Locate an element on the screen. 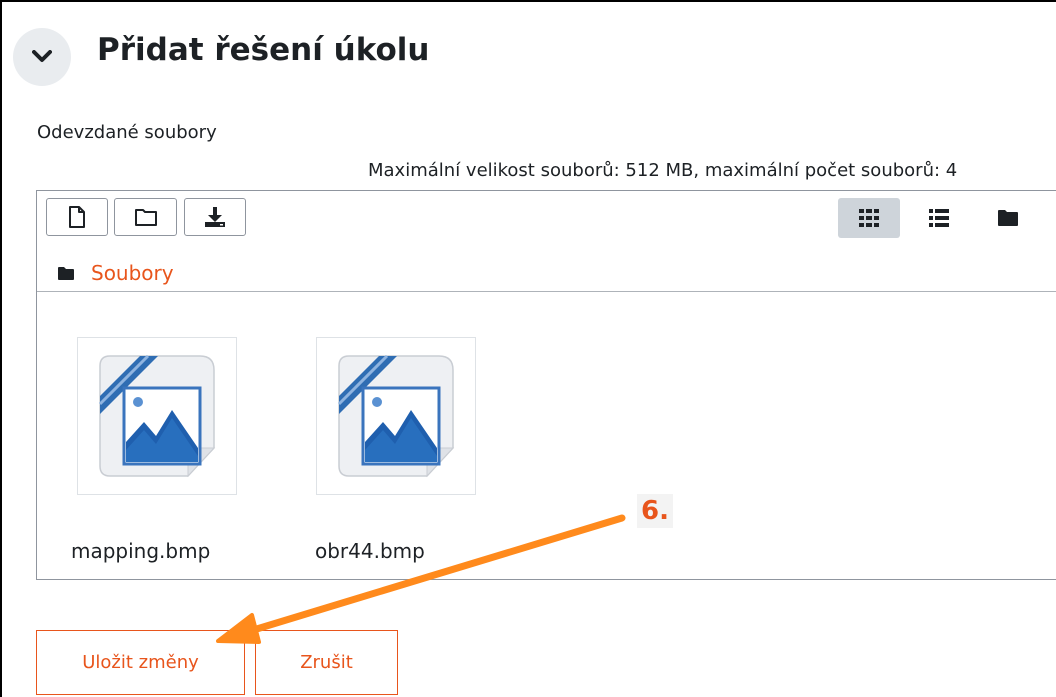  file-name: mapping.bmp is located at coordinates (141, 551).